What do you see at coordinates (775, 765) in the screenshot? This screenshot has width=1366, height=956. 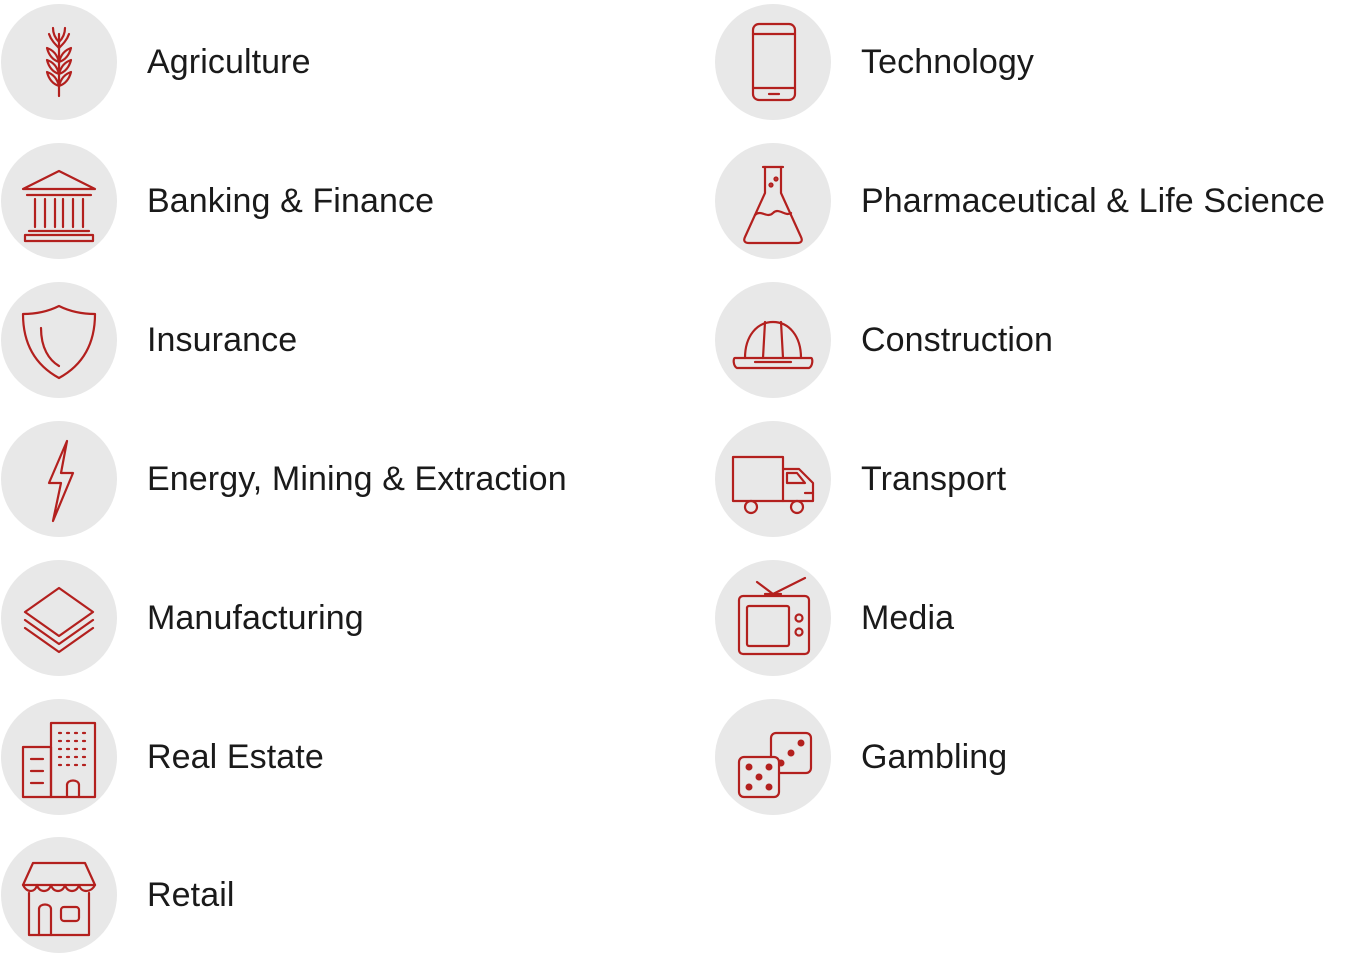 I see `dice-icon` at bounding box center [775, 765].